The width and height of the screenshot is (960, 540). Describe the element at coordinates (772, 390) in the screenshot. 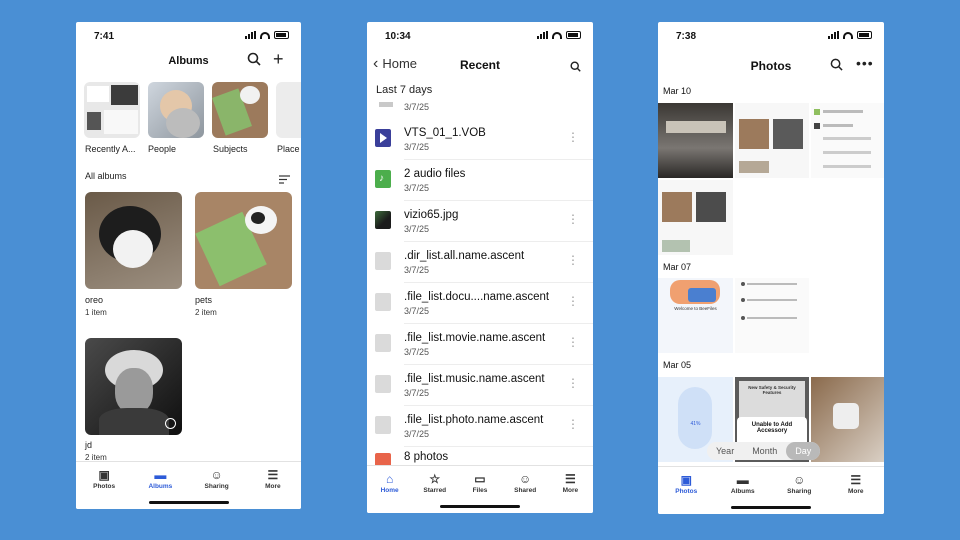

I see `shot-text: New Safety & Security Features` at that location.